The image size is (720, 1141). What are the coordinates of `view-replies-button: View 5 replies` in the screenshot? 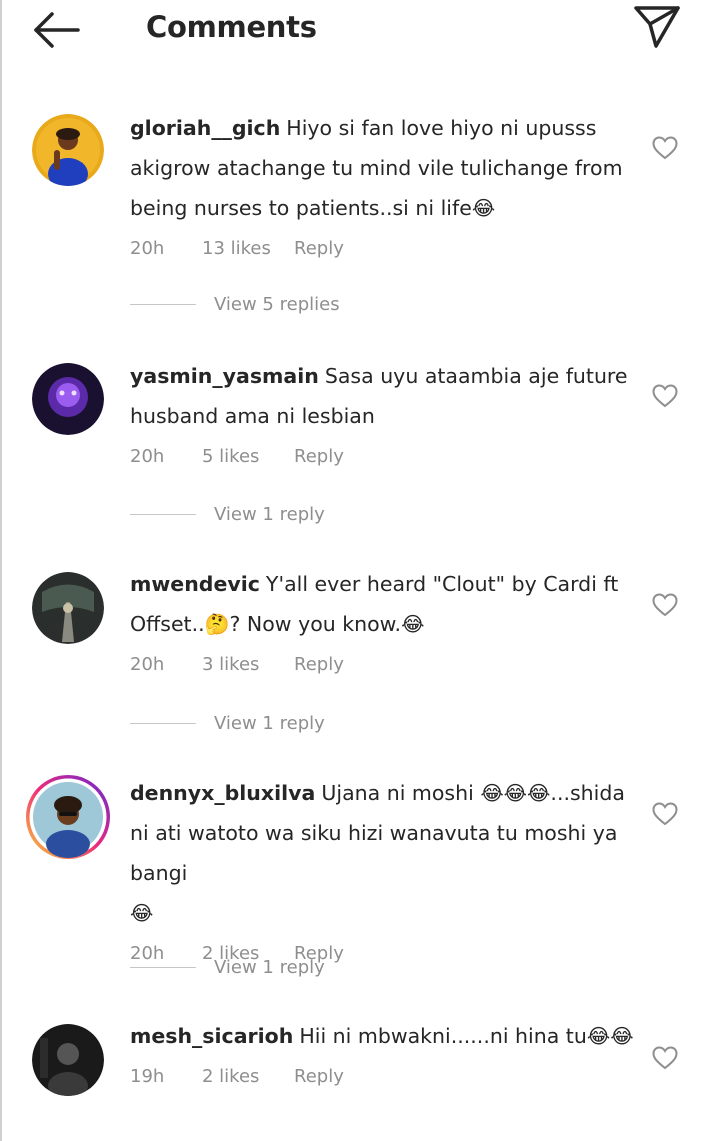 It's located at (235, 304).